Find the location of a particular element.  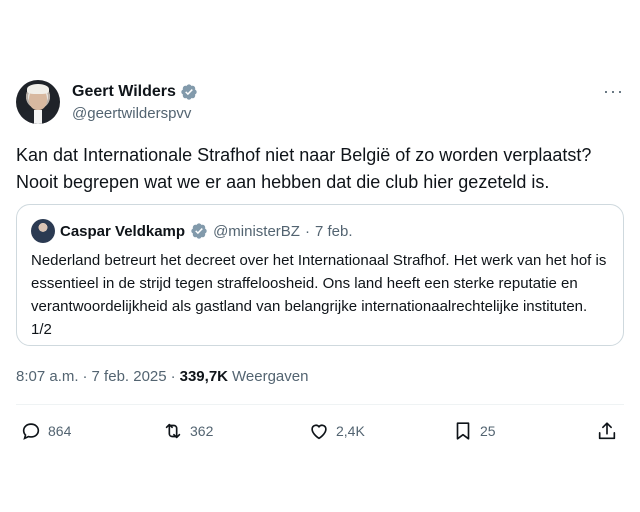

like-button: 2,4K is located at coordinates (336, 431).